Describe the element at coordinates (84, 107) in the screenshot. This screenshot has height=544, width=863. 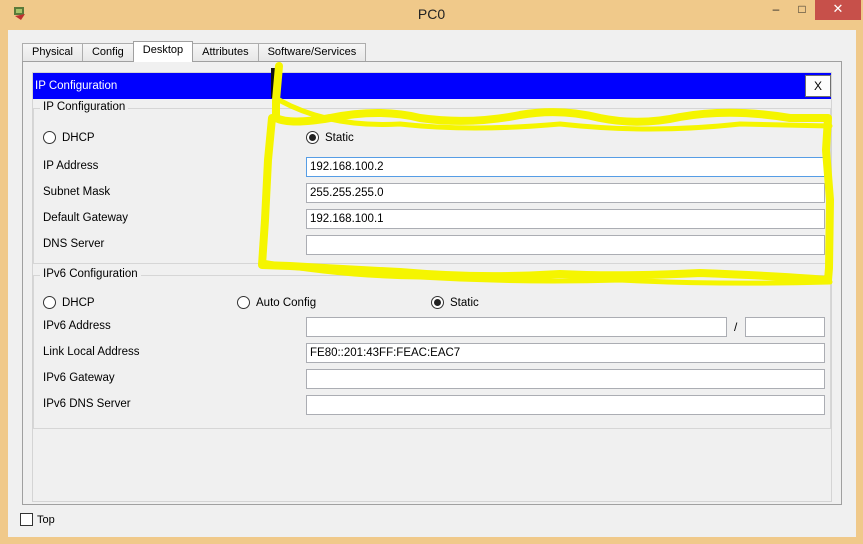
I see `ipv4-group-title: IP Configuration` at that location.